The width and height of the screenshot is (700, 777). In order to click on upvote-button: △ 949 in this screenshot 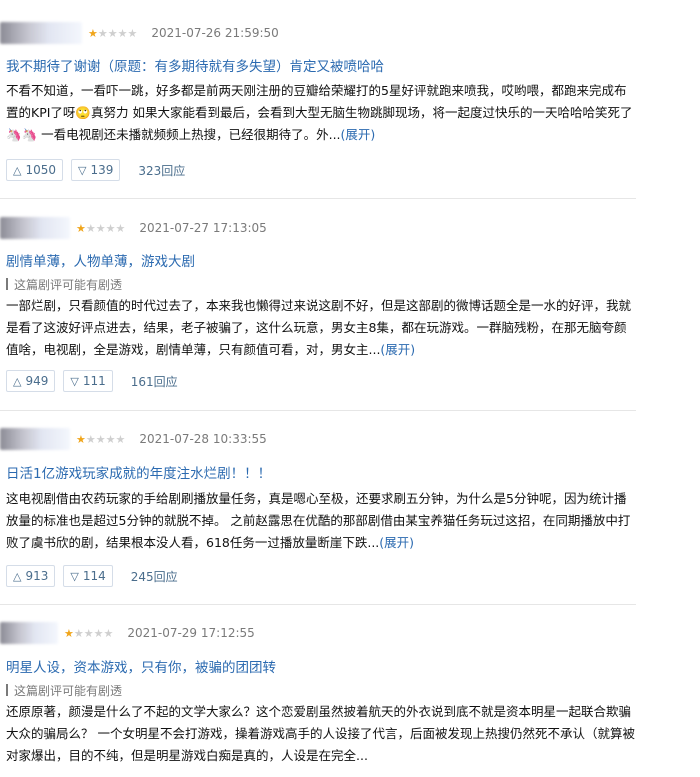, I will do `click(31, 381)`.